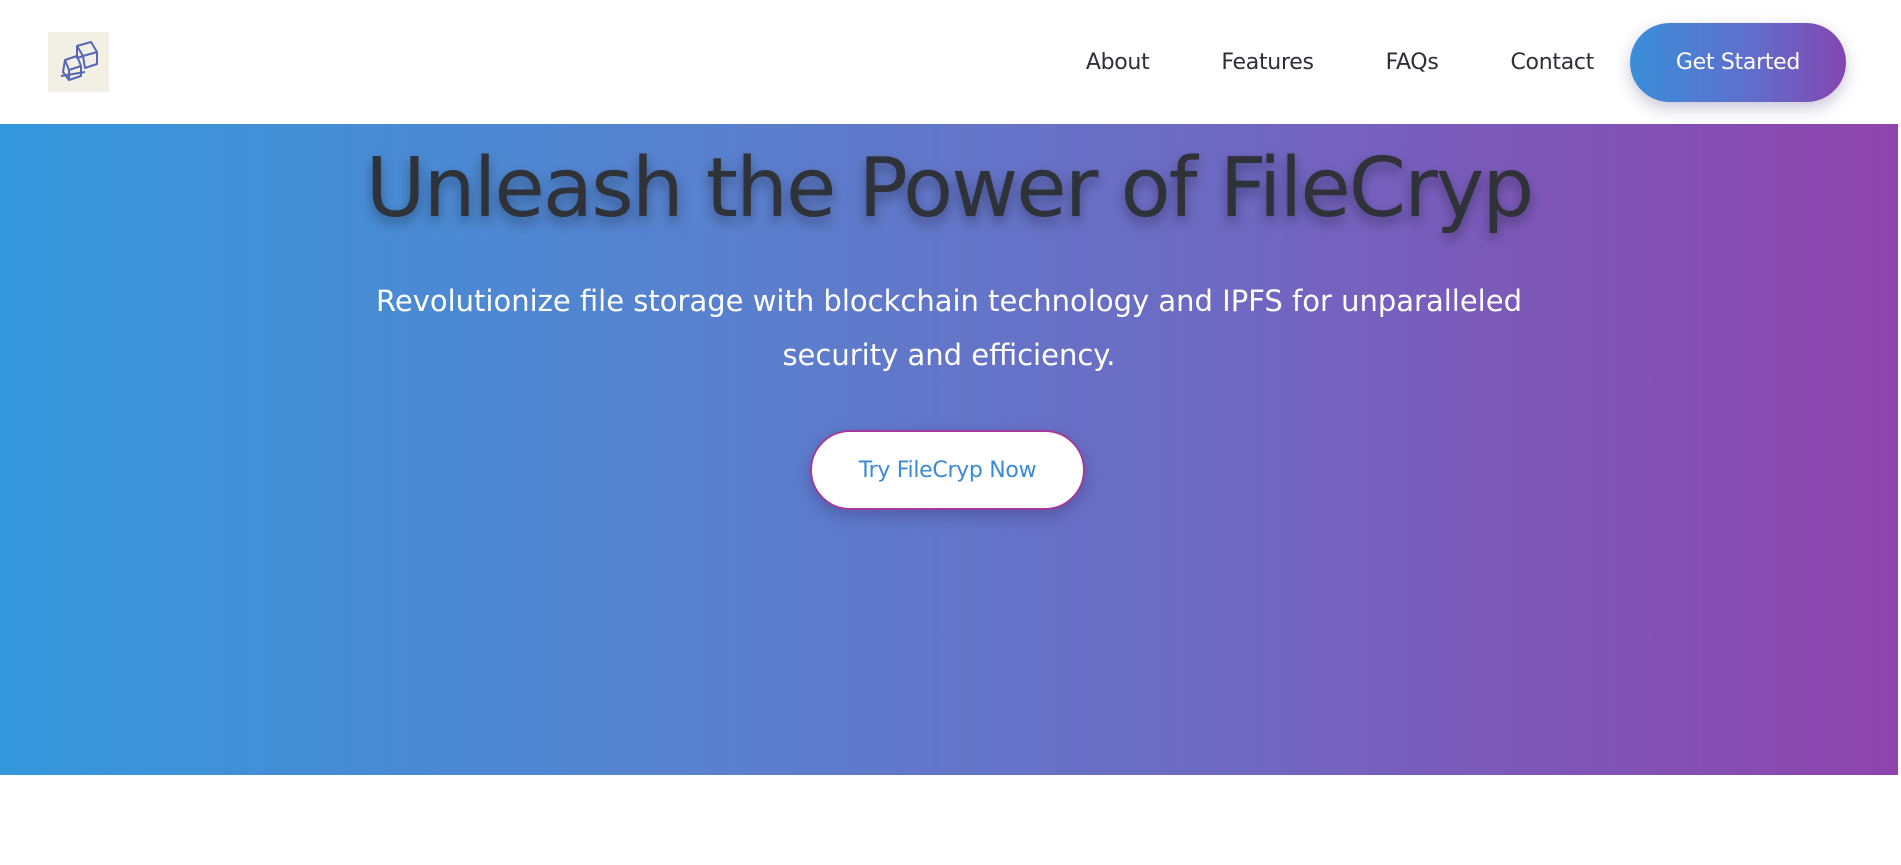 The height and width of the screenshot is (865, 1901). Describe the element at coordinates (1267, 62) in the screenshot. I see `nav-features: Features` at that location.